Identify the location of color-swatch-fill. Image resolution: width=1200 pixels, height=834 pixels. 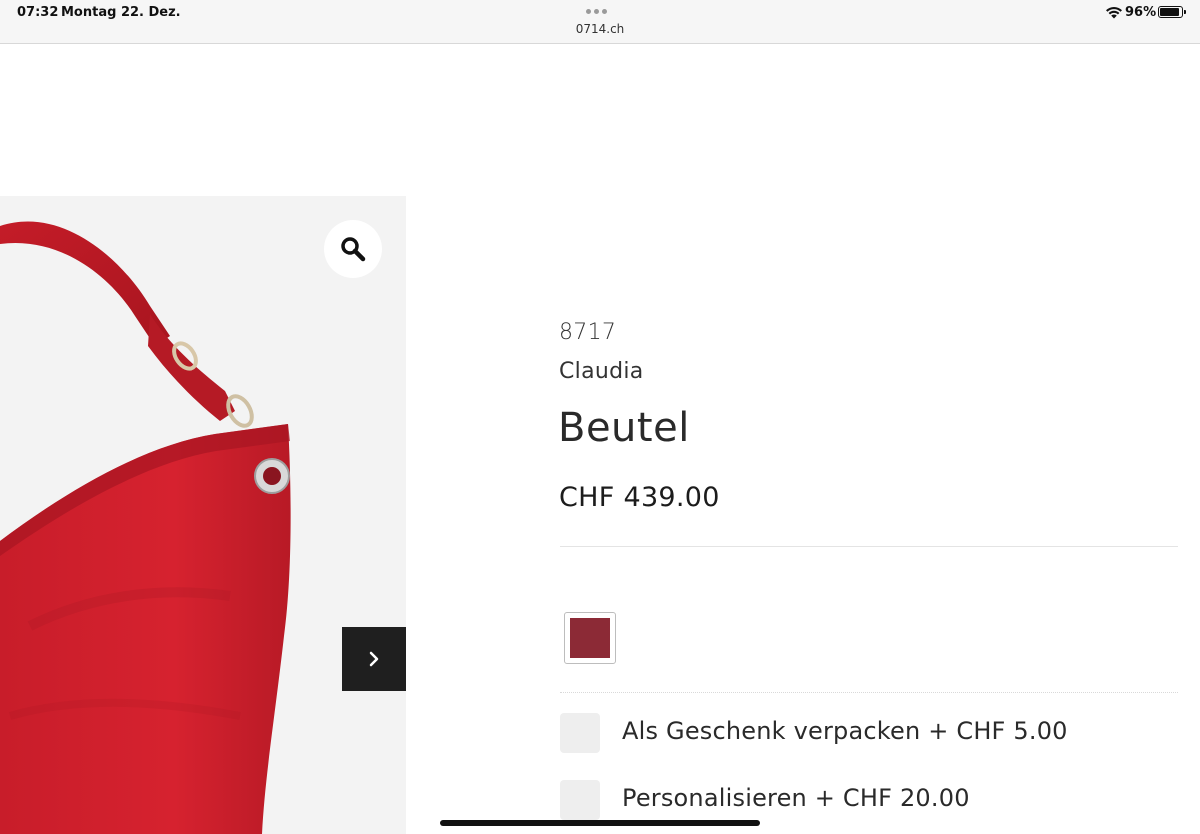
(590, 638).